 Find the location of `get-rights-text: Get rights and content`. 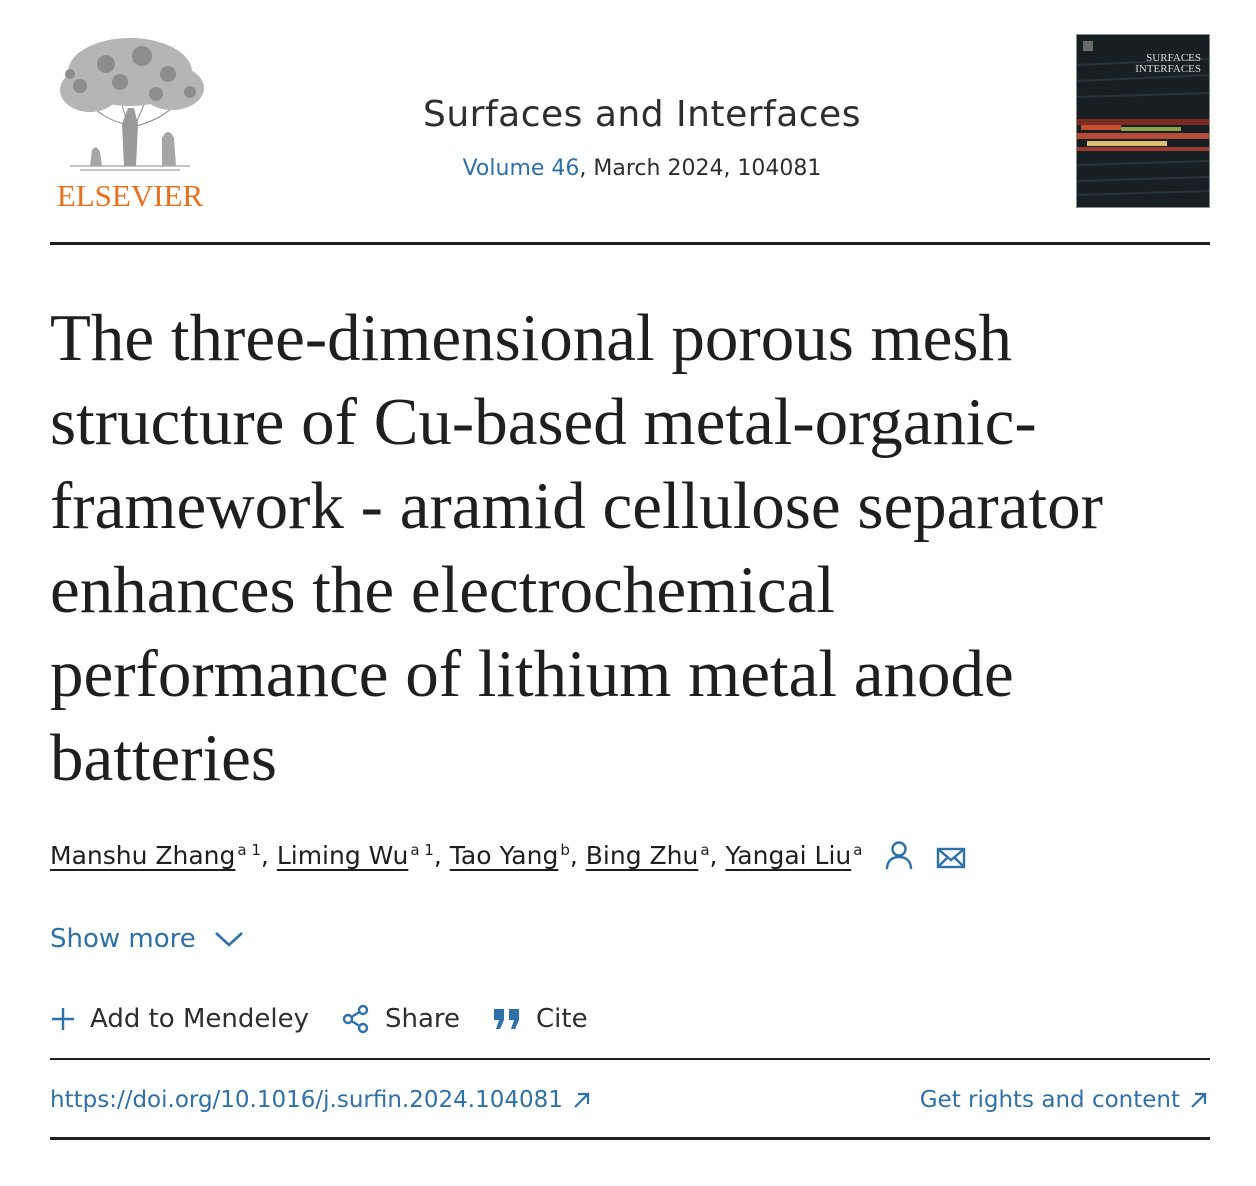

get-rights-text: Get rights and content is located at coordinates (1049, 1100).